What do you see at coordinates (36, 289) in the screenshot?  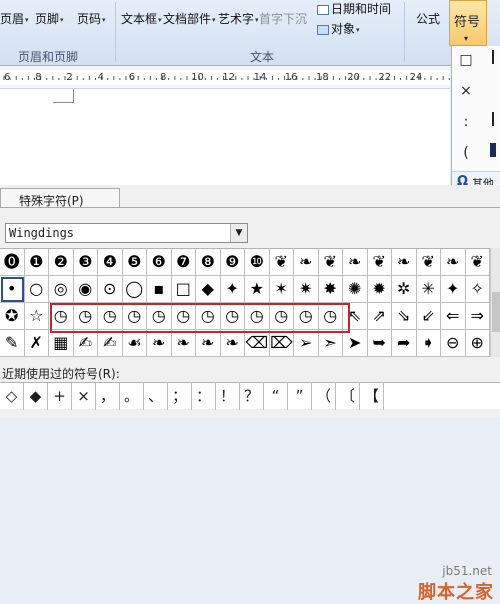 I see `symbol-grid-cell: ○` at bounding box center [36, 289].